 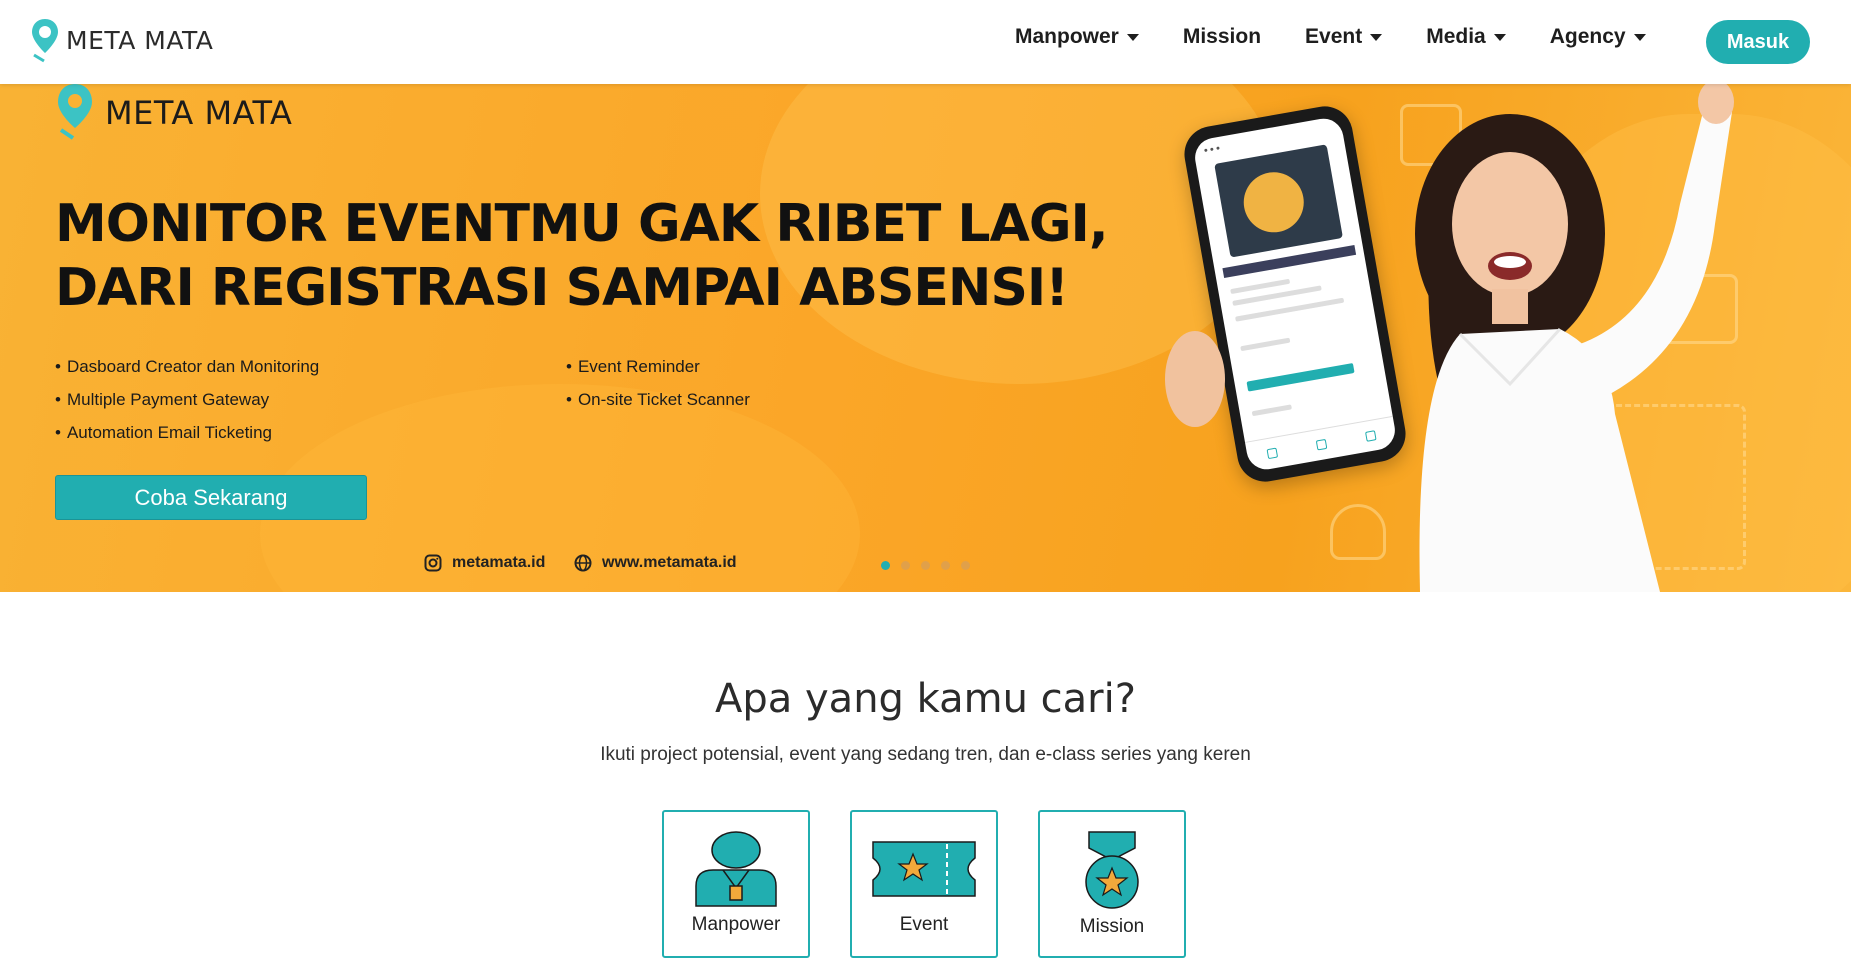 I want to click on hand-image, so click(x=1195, y=379).